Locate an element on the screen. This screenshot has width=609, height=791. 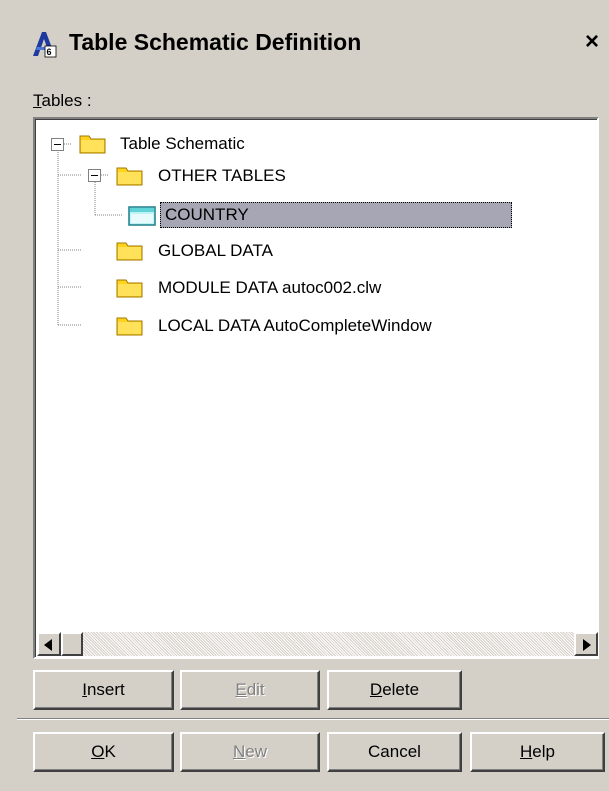
right-arrow-icon is located at coordinates (587, 645).